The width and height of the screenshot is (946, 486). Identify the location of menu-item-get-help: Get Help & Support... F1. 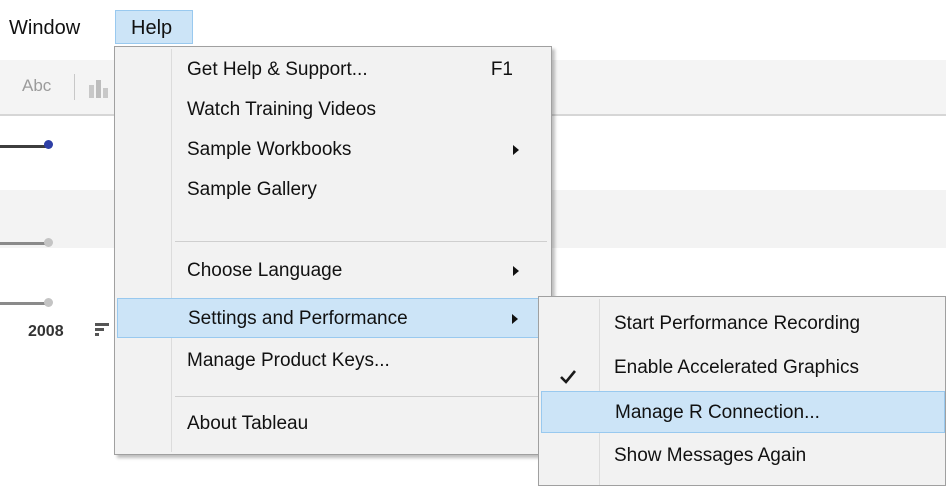
(333, 70).